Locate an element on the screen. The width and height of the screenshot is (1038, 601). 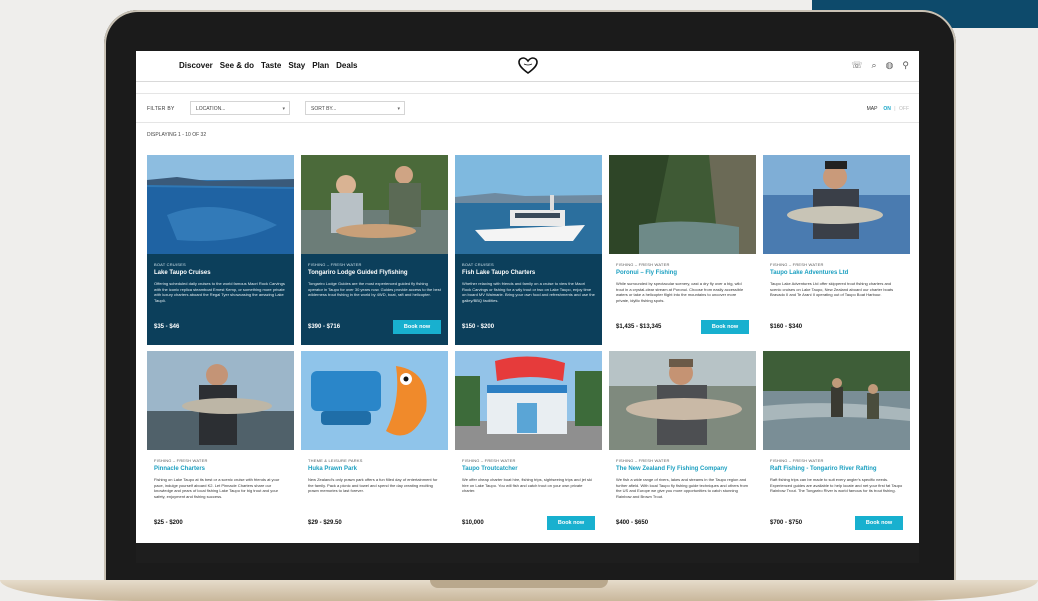
card-title: Poronui – Fly Fishing is located at coordinates (683, 273).